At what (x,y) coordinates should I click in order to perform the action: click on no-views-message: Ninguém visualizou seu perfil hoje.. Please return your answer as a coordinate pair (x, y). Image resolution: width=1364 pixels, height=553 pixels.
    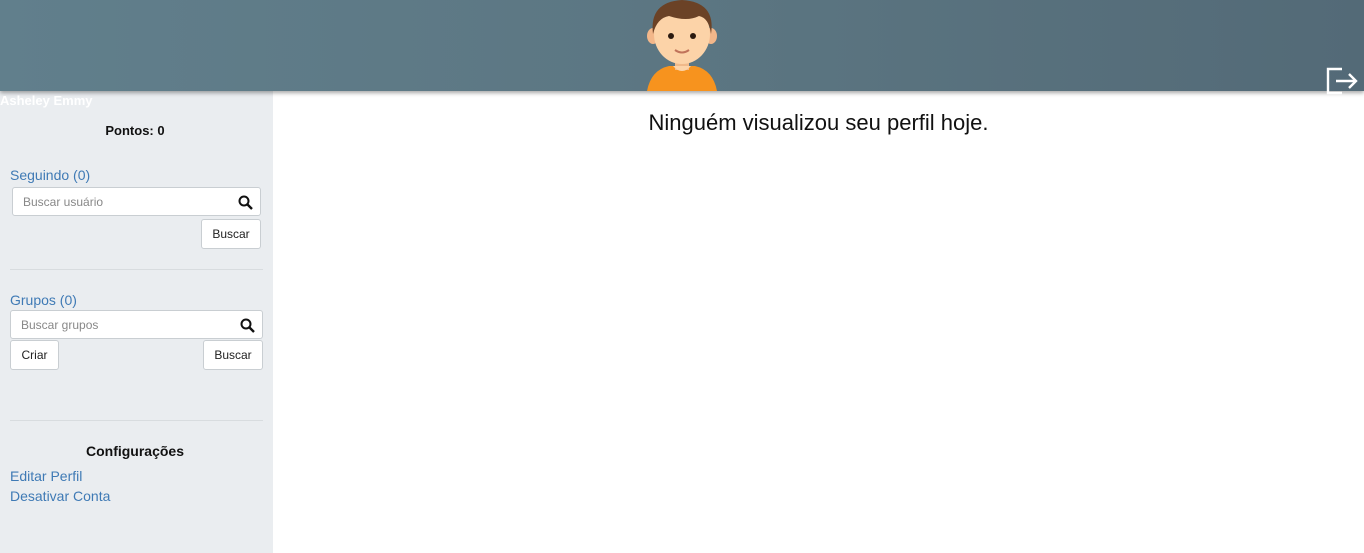
    Looking at the image, I should click on (818, 122).